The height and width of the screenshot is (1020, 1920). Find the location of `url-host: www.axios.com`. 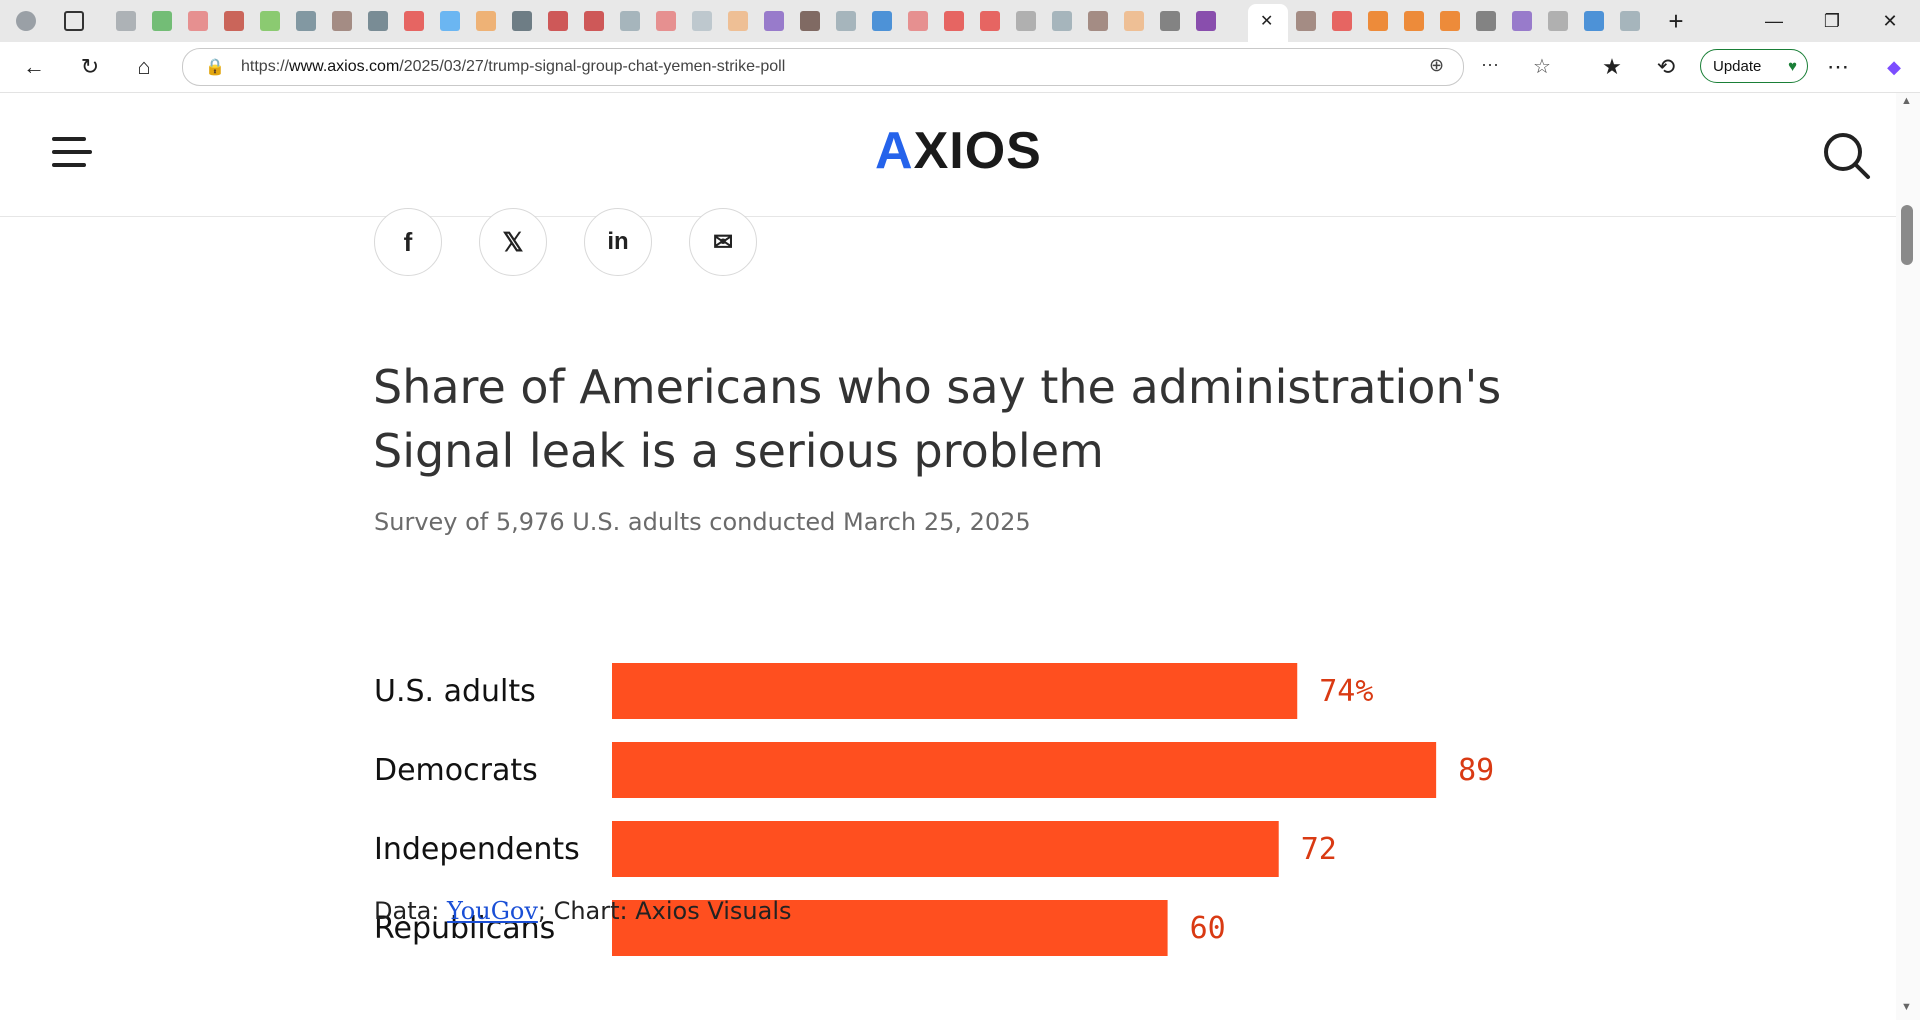

url-host: www.axios.com is located at coordinates (344, 66).